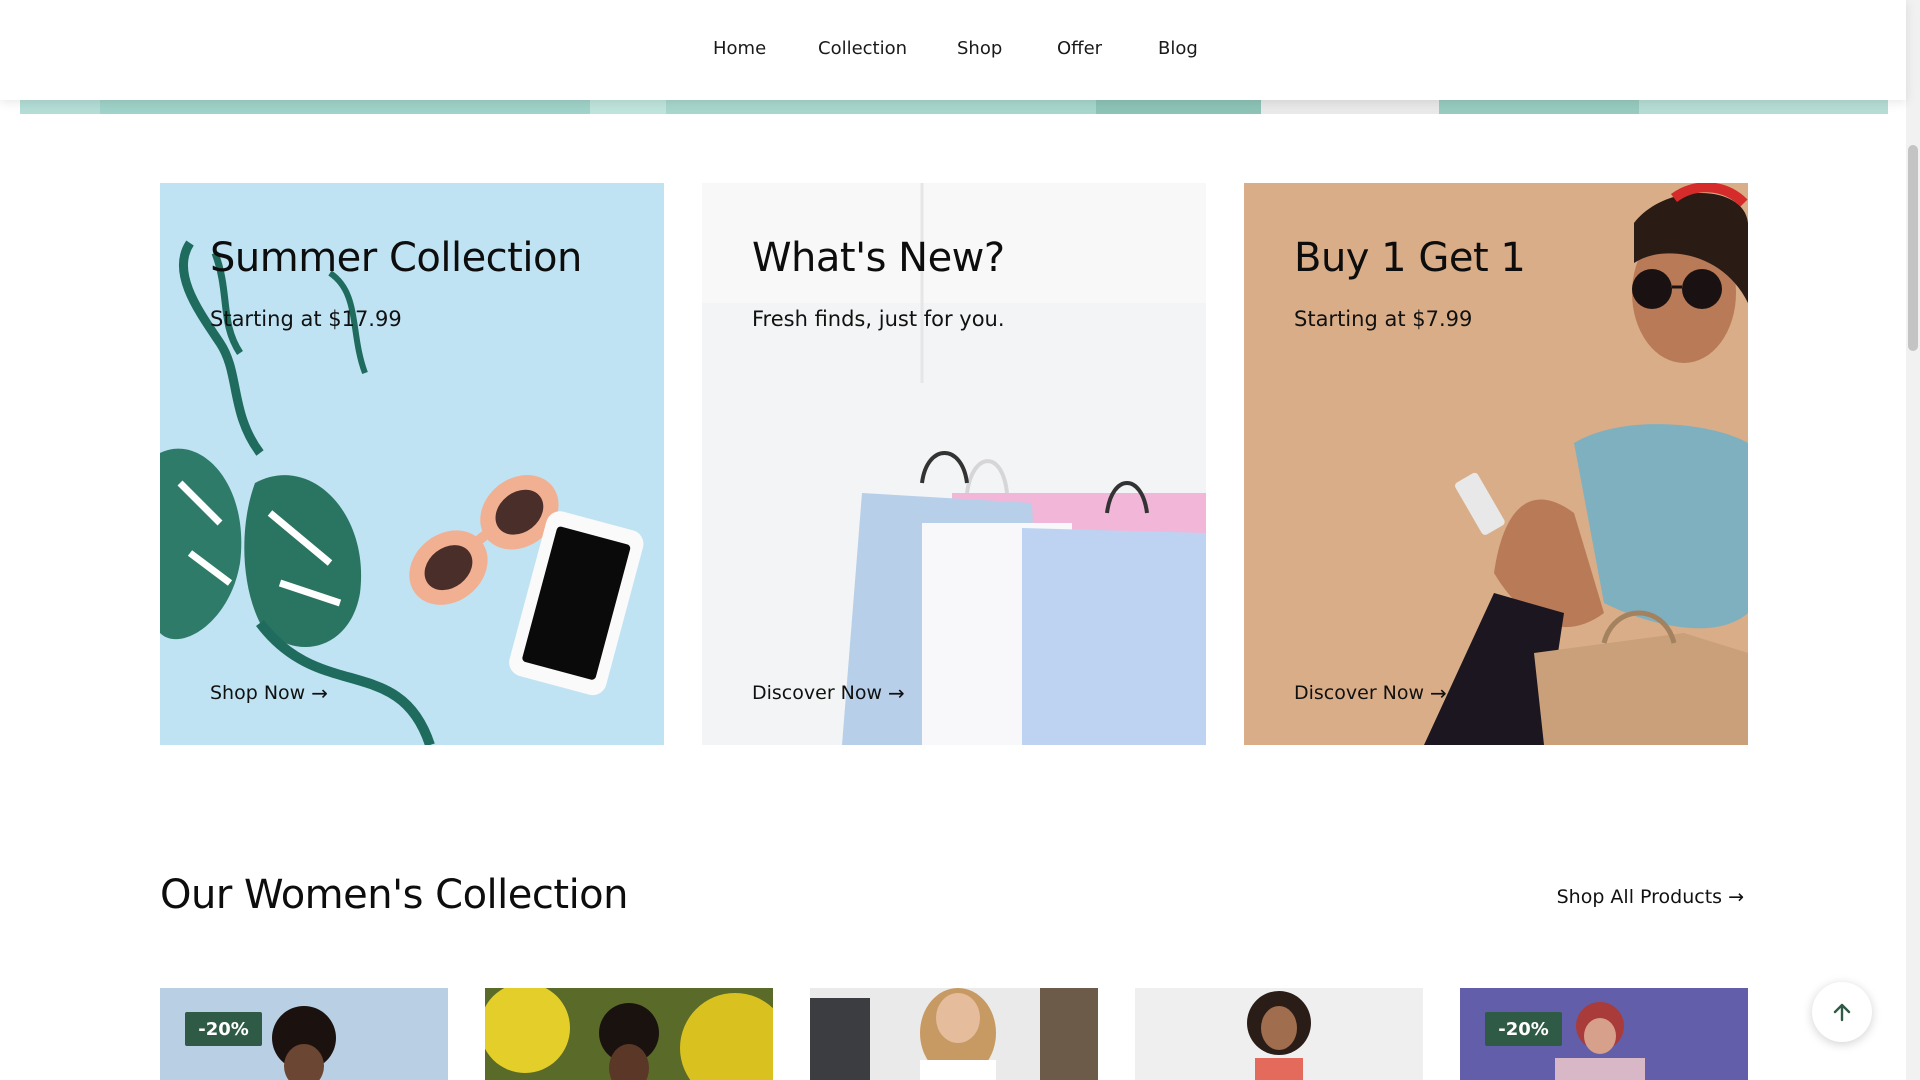 The width and height of the screenshot is (1920, 1080). Describe the element at coordinates (1178, 48) in the screenshot. I see `nav-blog: Blog` at that location.